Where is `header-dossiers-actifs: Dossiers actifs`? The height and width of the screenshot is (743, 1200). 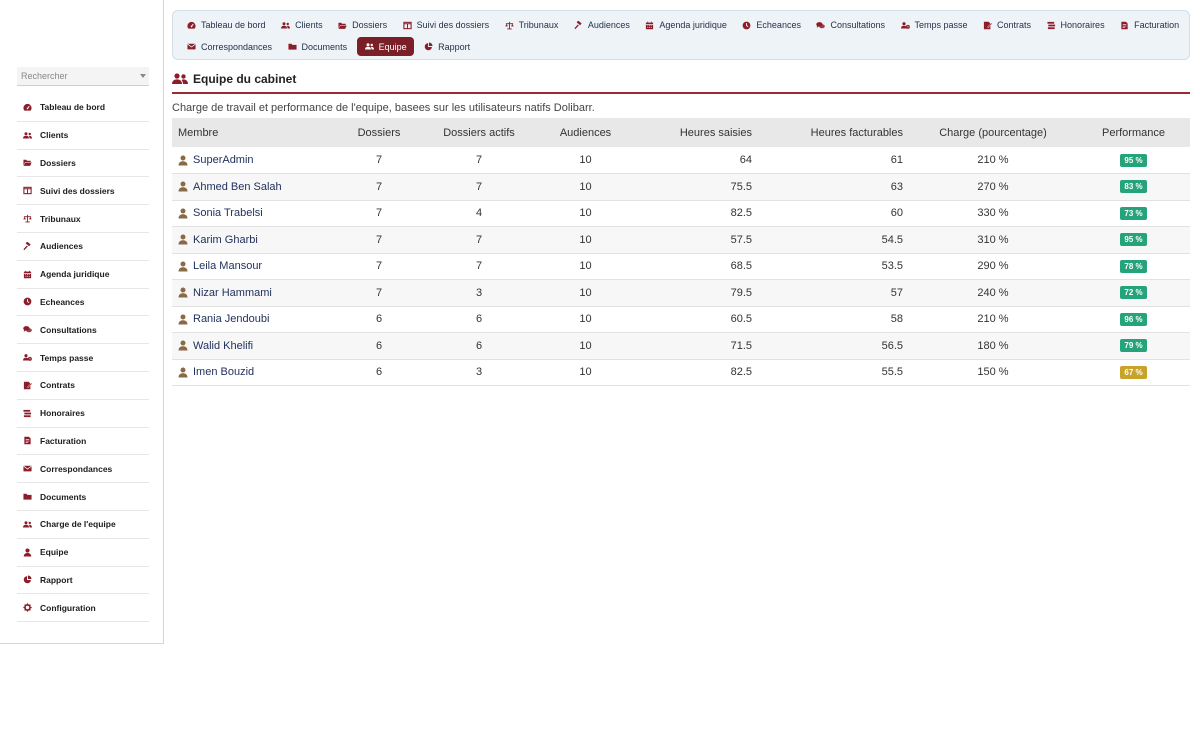
header-dossiers-actifs: Dossiers actifs is located at coordinates (479, 132).